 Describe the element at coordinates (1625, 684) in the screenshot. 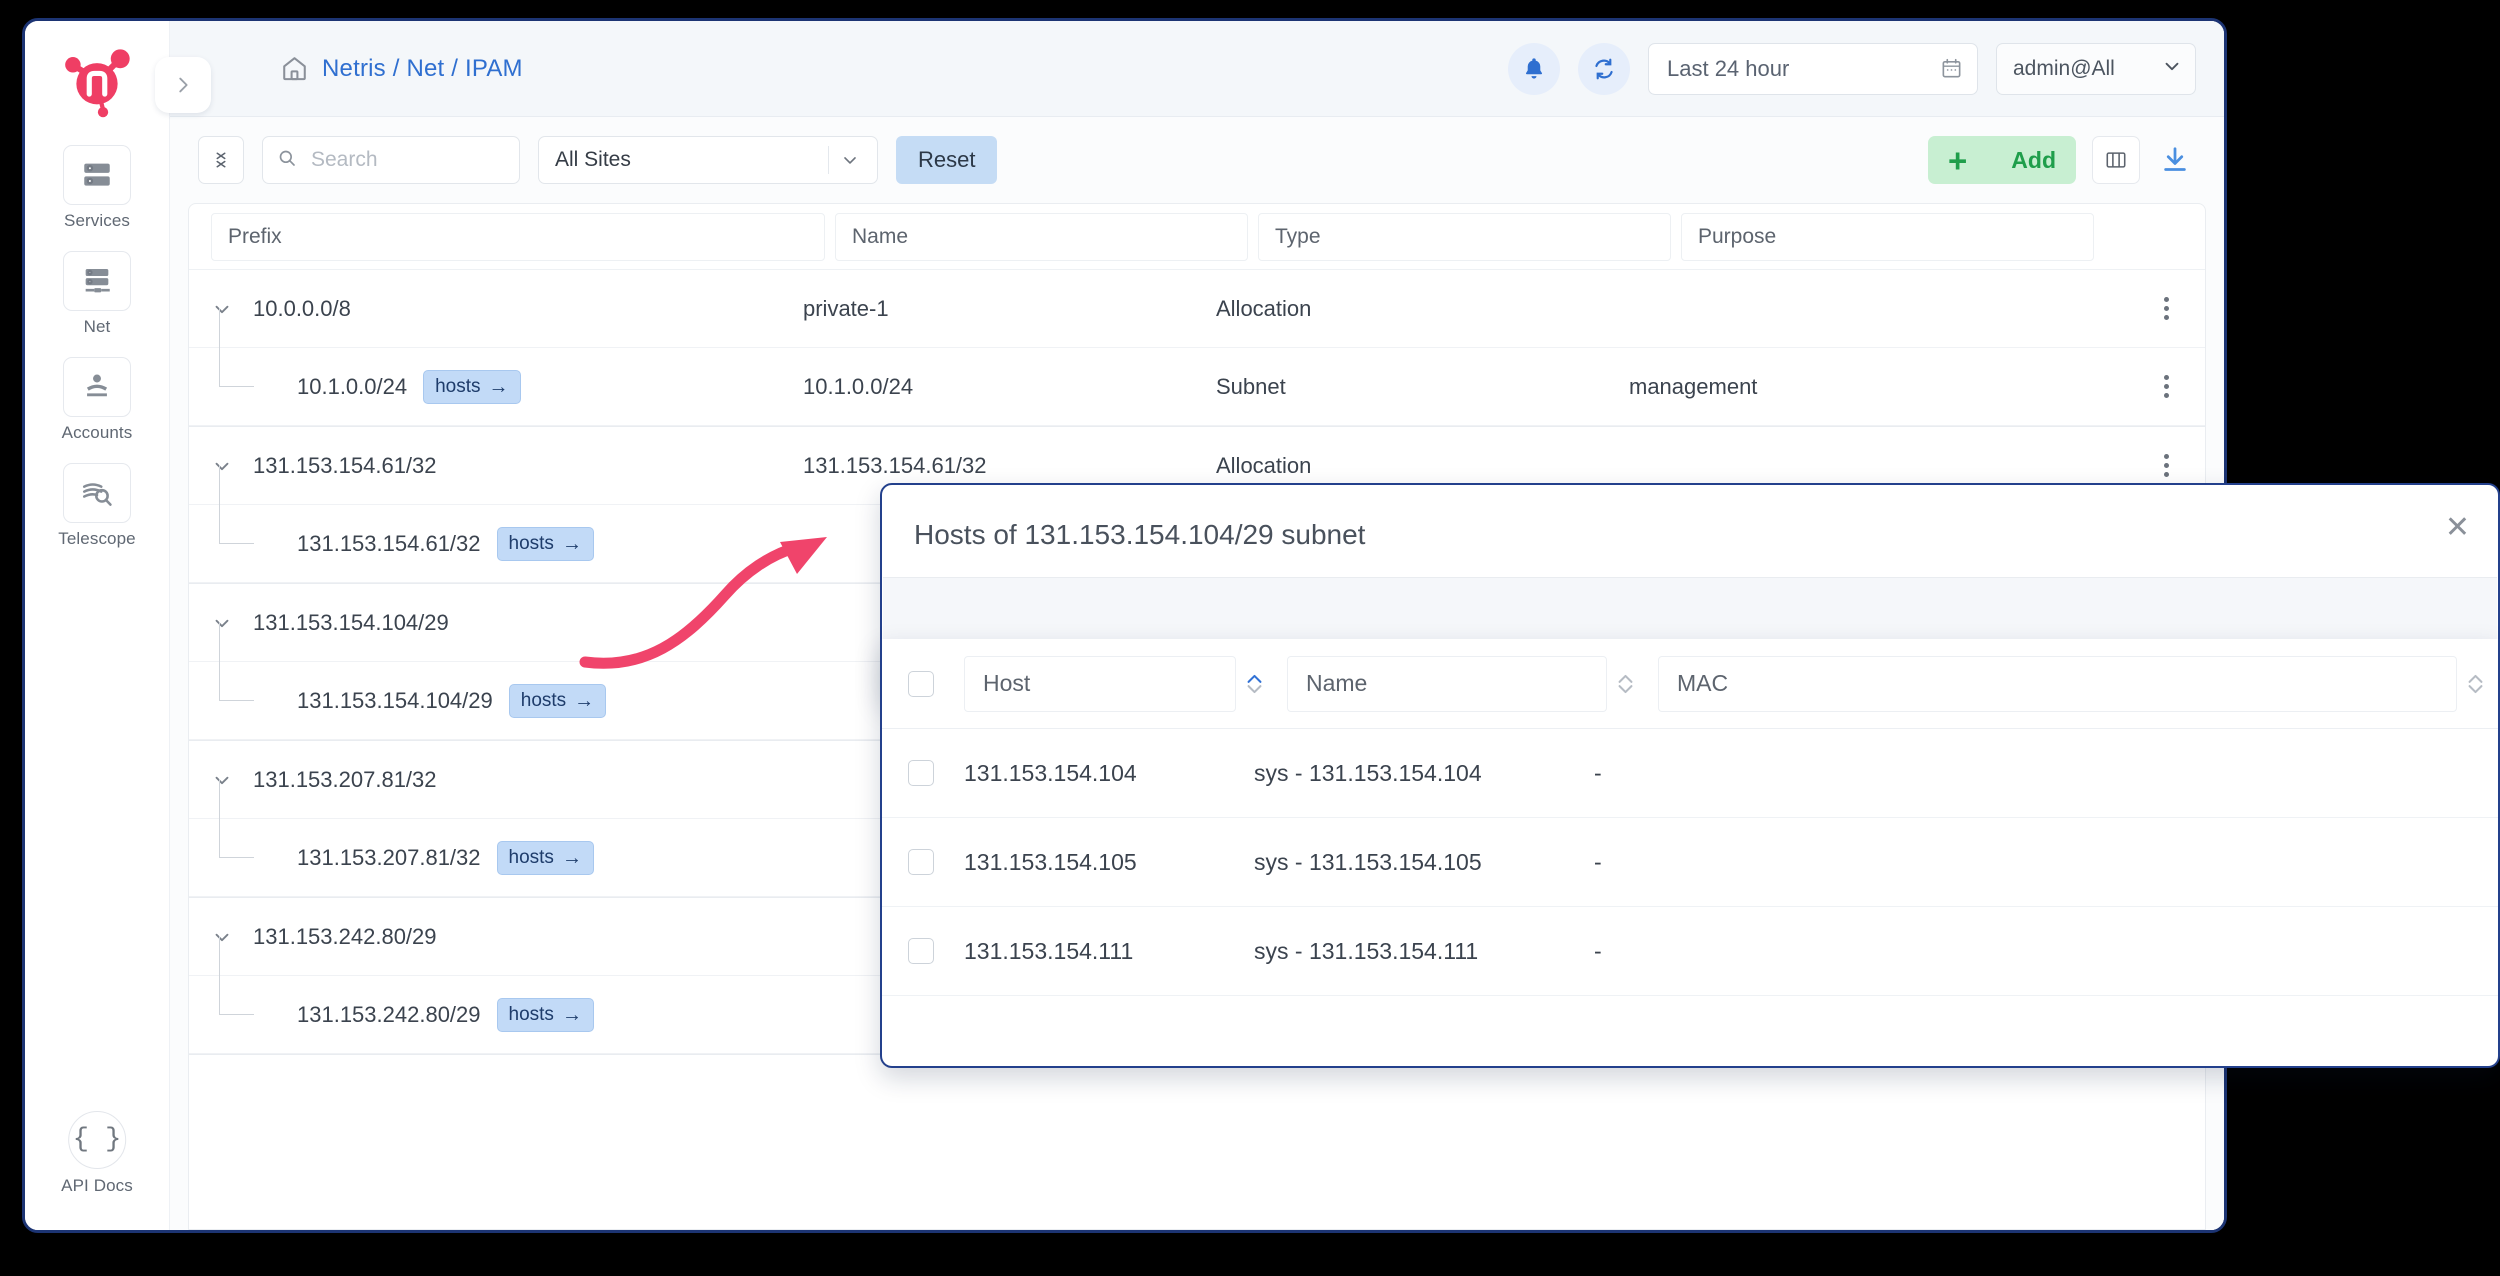

I see `sort-name-icon` at that location.